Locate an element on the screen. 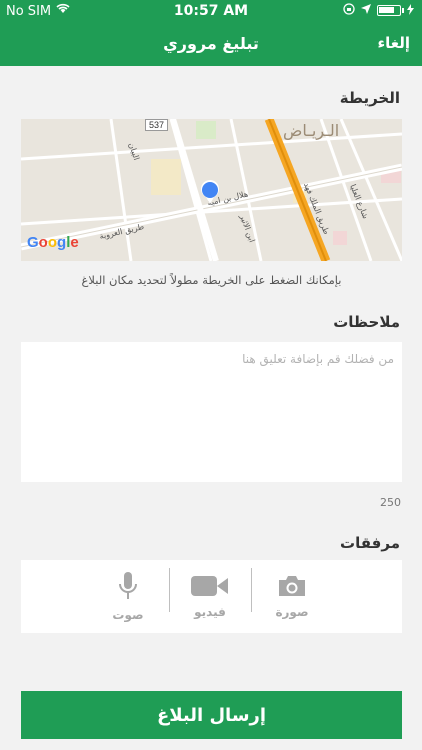 The image size is (422, 750). video-camera-icon is located at coordinates (210, 587).